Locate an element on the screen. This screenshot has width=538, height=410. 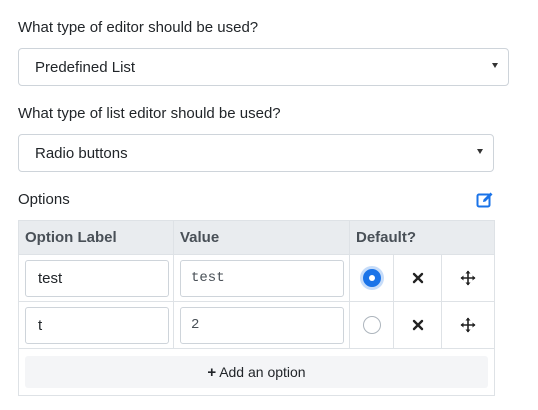
option-label-input: test is located at coordinates (97, 278).